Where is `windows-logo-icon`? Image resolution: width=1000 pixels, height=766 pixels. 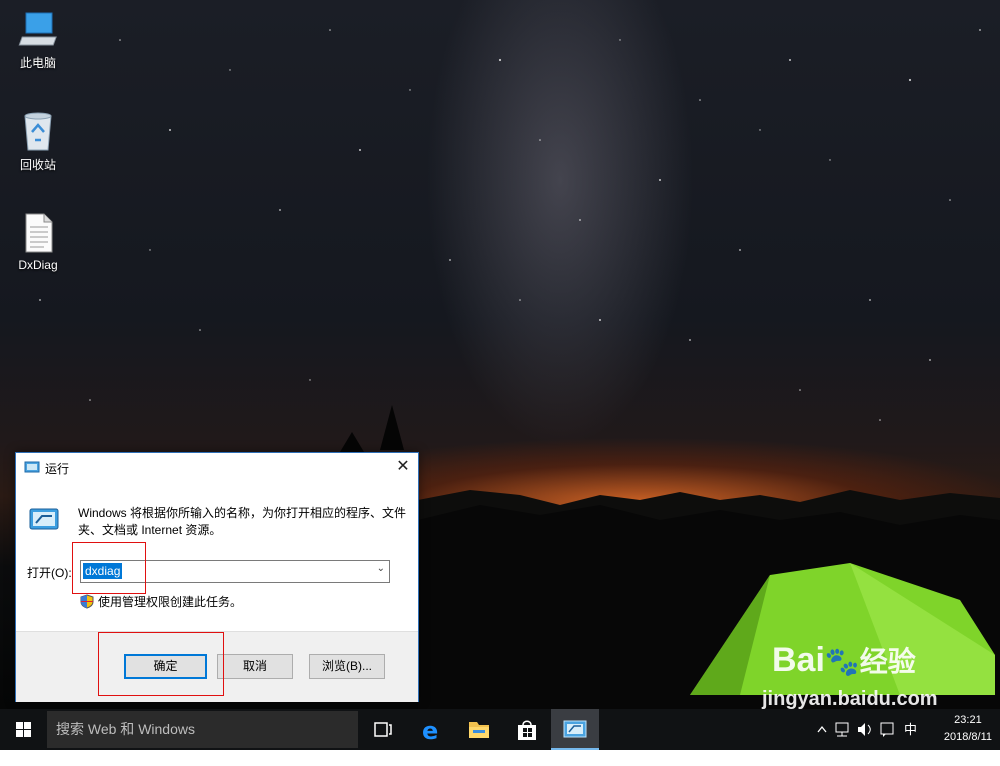
windows-logo-icon is located at coordinates (23, 729).